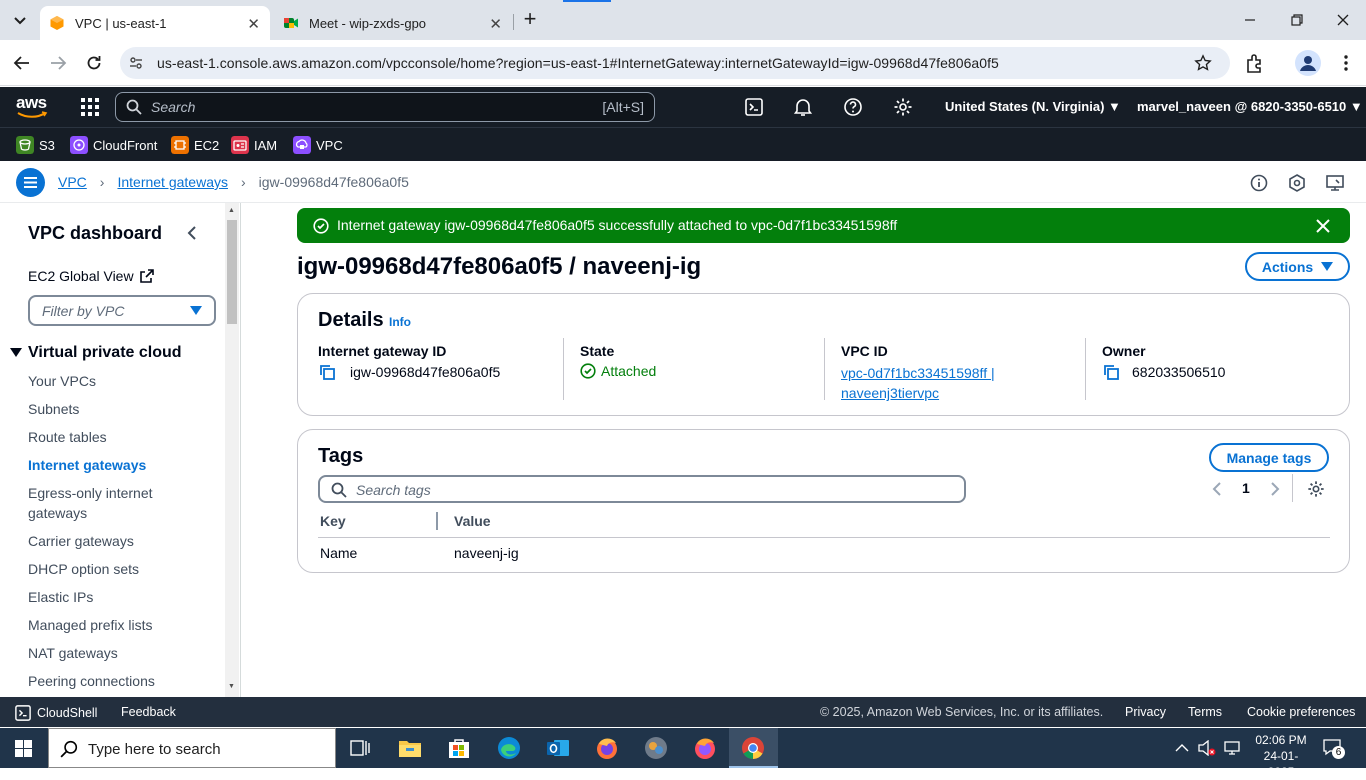  What do you see at coordinates (1346, 63) in the screenshot?
I see `more-vert-icon` at bounding box center [1346, 63].